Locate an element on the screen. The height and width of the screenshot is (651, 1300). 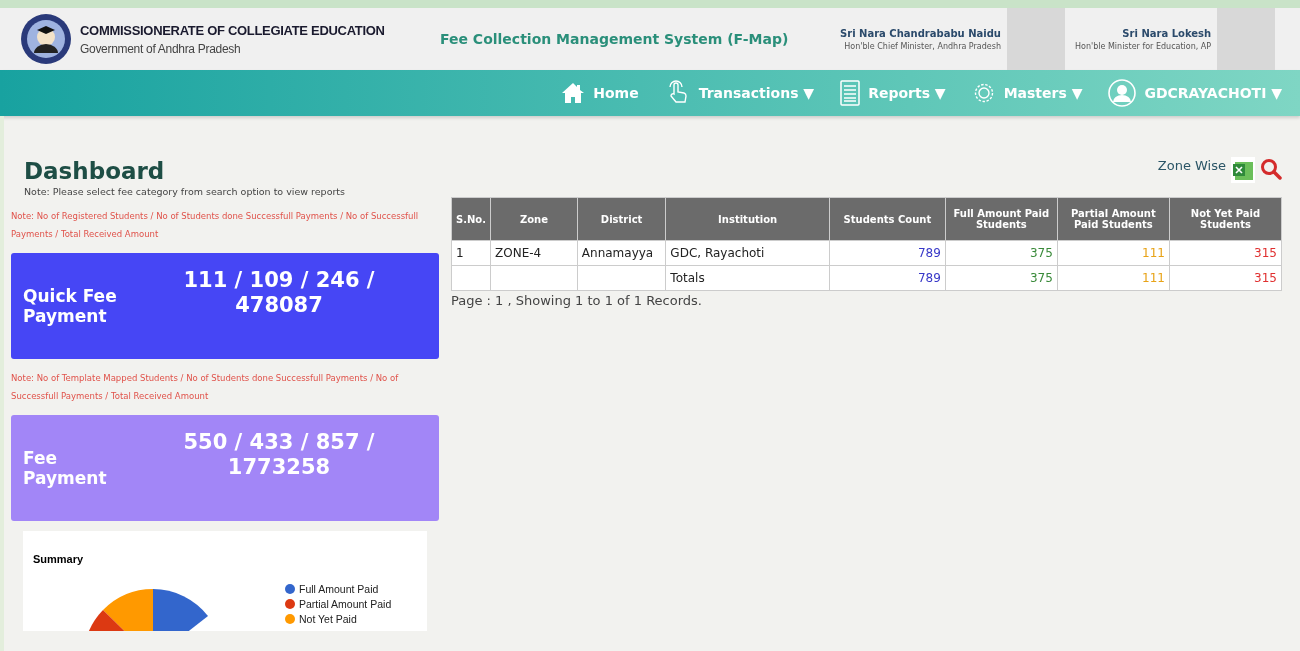
column-header: Students Count is located at coordinates (887, 219).